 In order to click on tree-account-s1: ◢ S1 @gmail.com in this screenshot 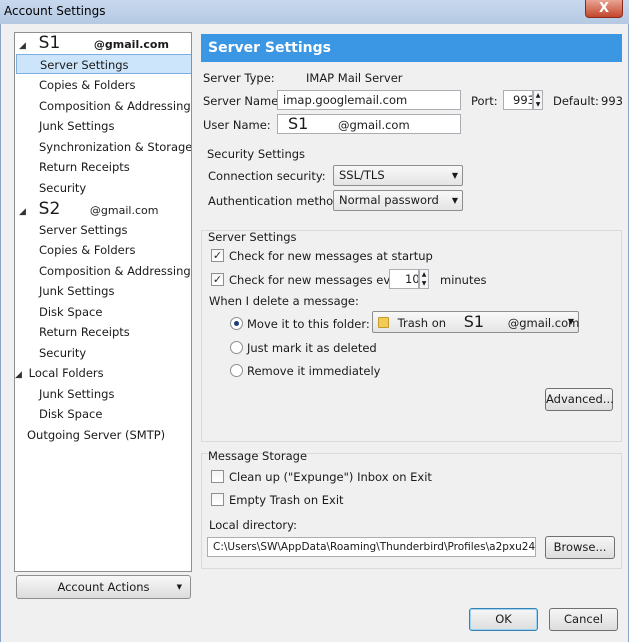, I will do `click(94, 43)`.